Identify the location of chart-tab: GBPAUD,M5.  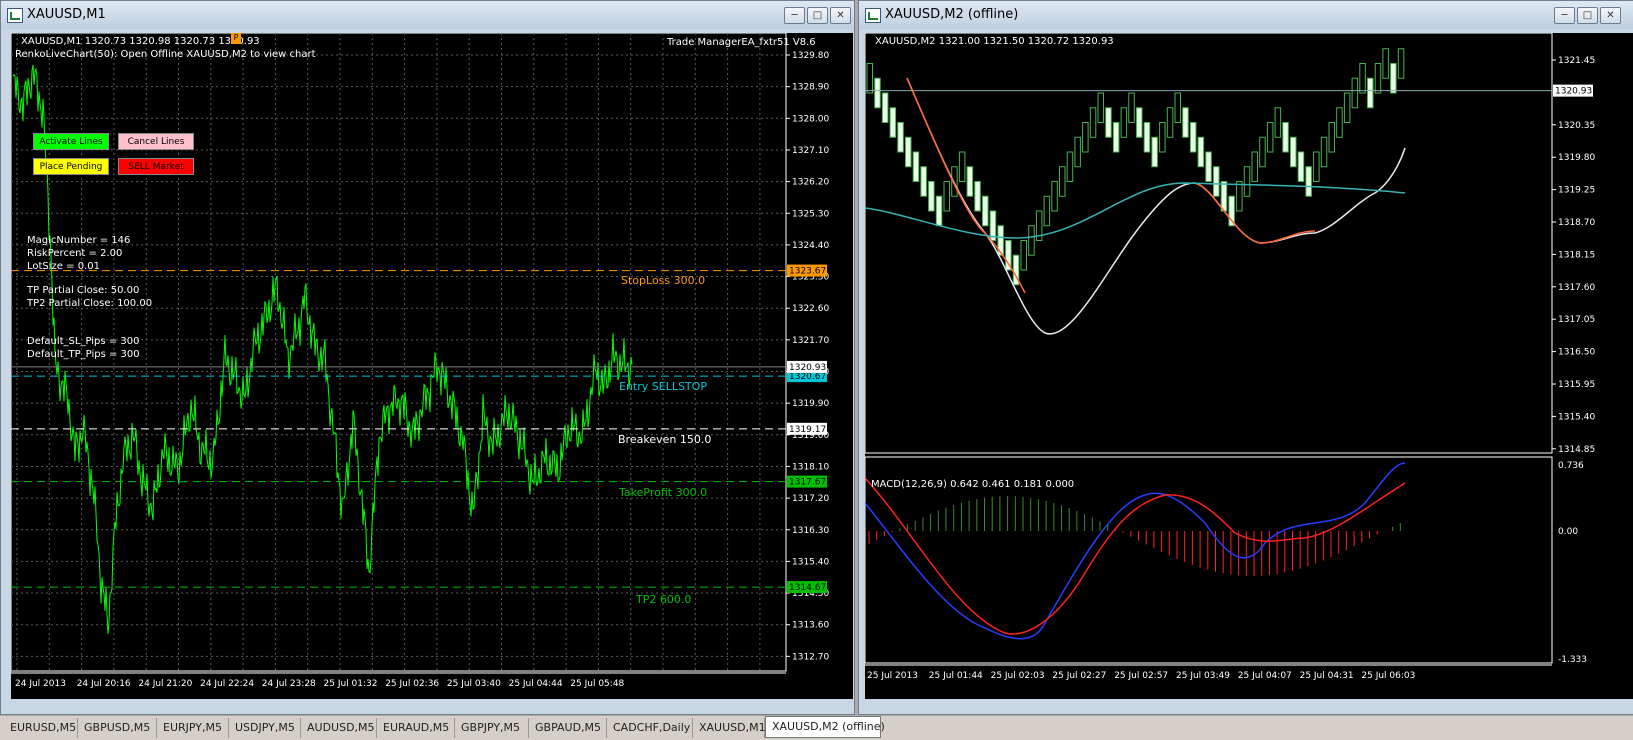
(568, 728).